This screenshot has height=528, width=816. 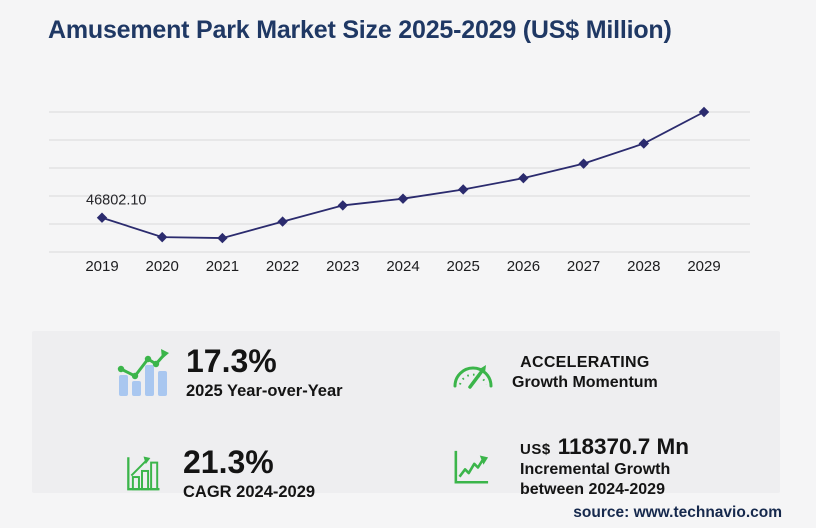 What do you see at coordinates (583, 163) in the screenshot?
I see `data-point-2027` at bounding box center [583, 163].